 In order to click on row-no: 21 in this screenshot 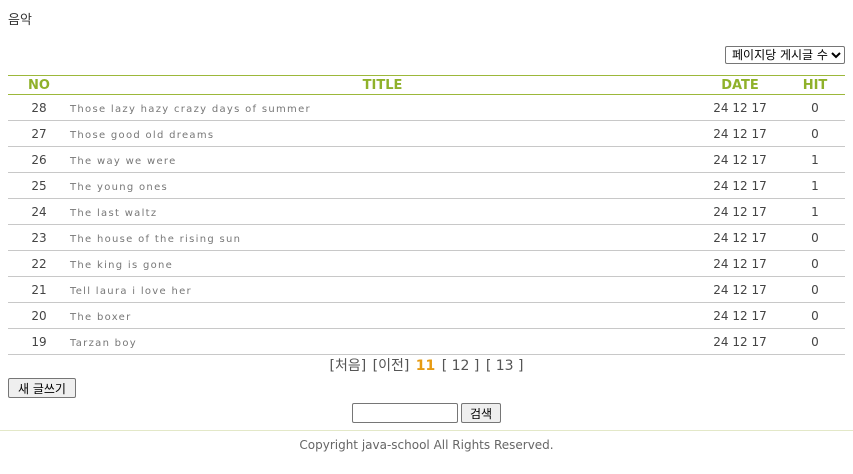, I will do `click(39, 289)`.